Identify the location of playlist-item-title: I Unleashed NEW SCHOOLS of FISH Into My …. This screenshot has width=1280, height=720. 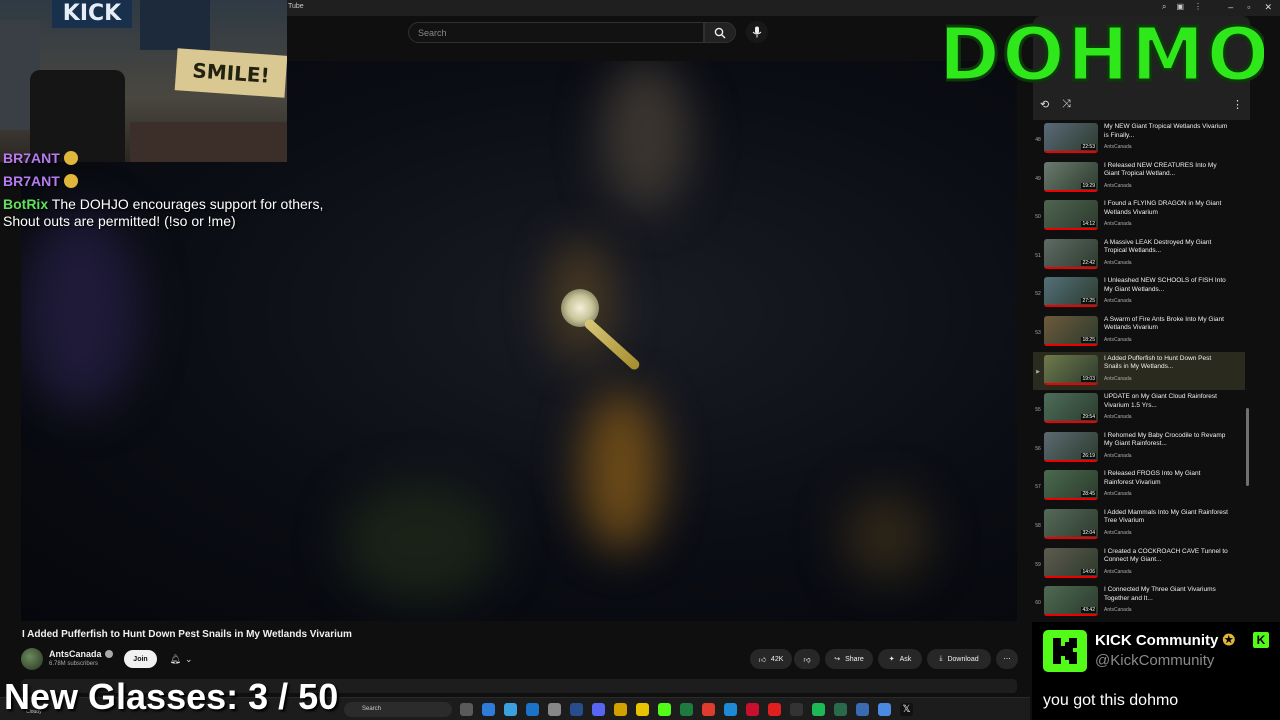
(1166, 286).